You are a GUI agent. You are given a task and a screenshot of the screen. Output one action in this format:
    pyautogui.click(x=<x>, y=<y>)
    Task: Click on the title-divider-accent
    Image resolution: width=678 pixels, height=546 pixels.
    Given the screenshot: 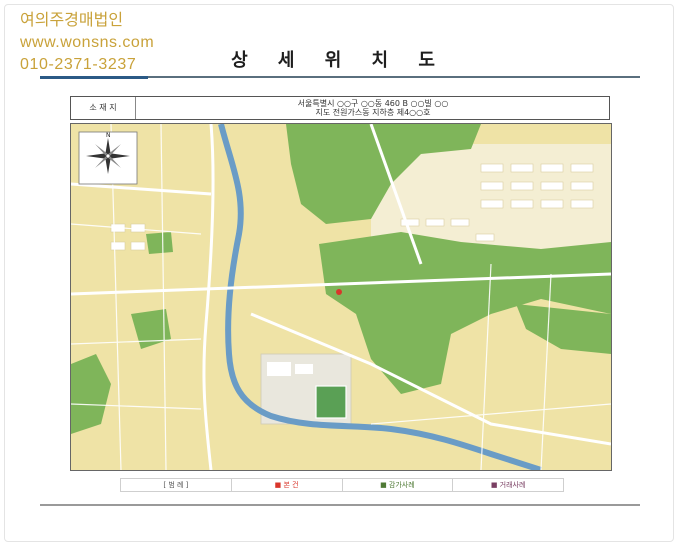 What is the action you would take?
    pyautogui.click(x=94, y=77)
    